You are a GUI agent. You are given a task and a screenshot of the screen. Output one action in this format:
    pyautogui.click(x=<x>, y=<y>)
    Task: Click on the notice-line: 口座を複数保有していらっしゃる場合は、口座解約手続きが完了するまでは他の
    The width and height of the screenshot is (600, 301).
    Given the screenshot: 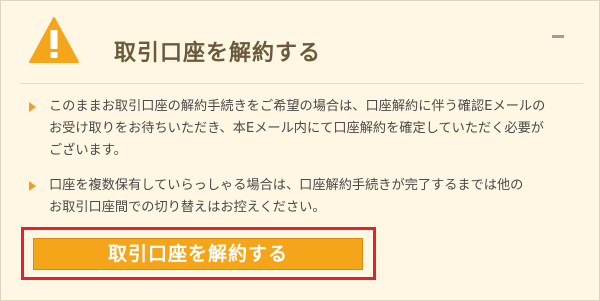 What is the action you would take?
    pyautogui.click(x=286, y=185)
    